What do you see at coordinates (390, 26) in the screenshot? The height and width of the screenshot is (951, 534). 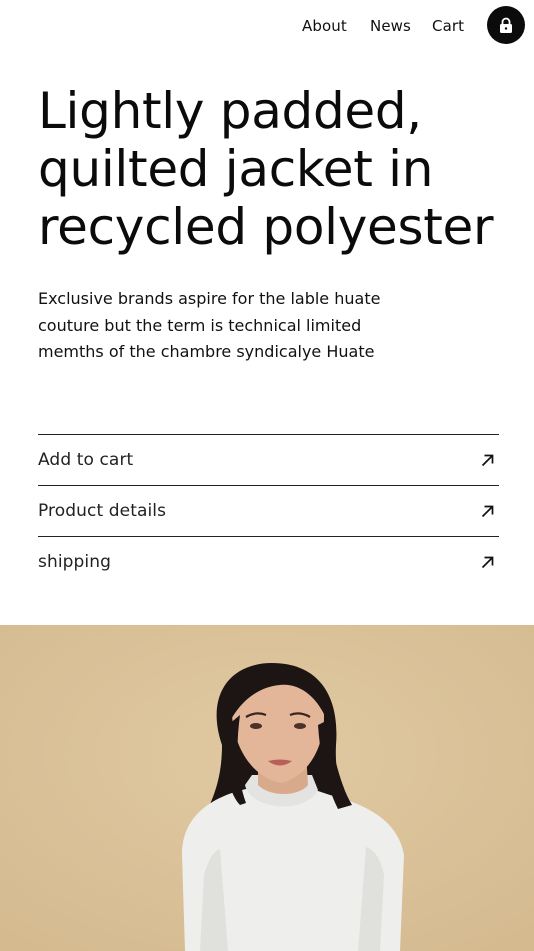 I see `nav-link-news: News` at bounding box center [390, 26].